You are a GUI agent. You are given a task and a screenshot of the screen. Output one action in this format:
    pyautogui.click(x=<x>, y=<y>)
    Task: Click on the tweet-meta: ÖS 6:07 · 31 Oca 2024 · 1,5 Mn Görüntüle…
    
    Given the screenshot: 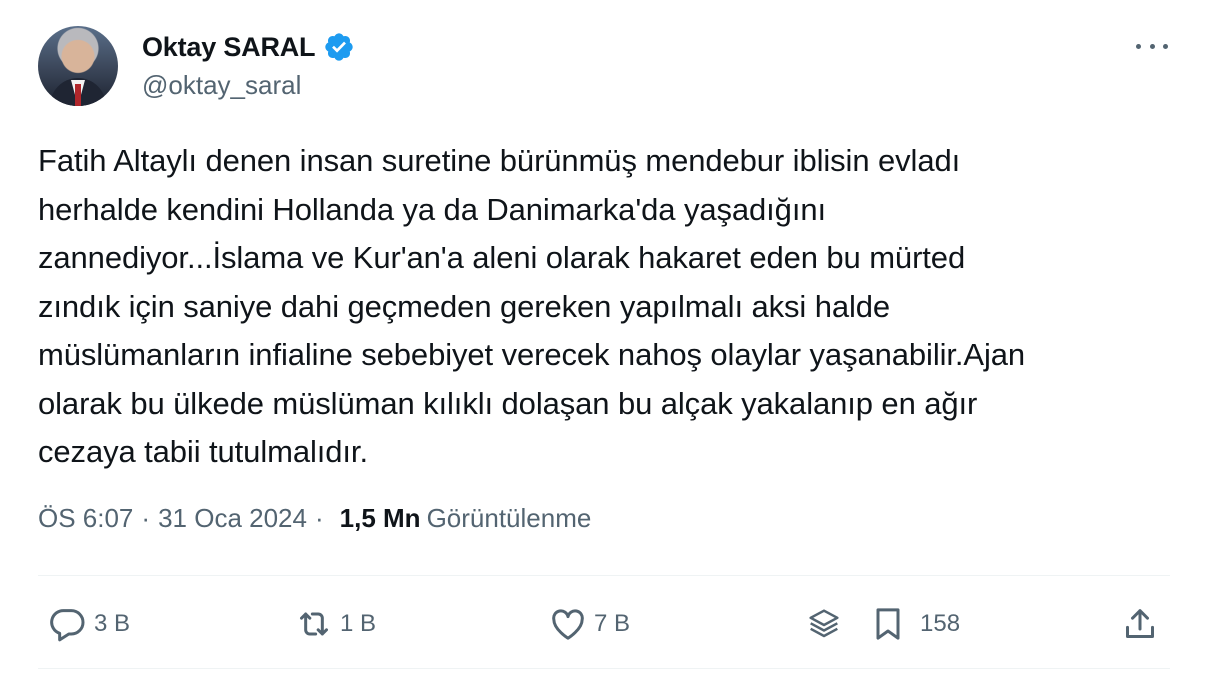 What is the action you would take?
    pyautogui.click(x=314, y=518)
    